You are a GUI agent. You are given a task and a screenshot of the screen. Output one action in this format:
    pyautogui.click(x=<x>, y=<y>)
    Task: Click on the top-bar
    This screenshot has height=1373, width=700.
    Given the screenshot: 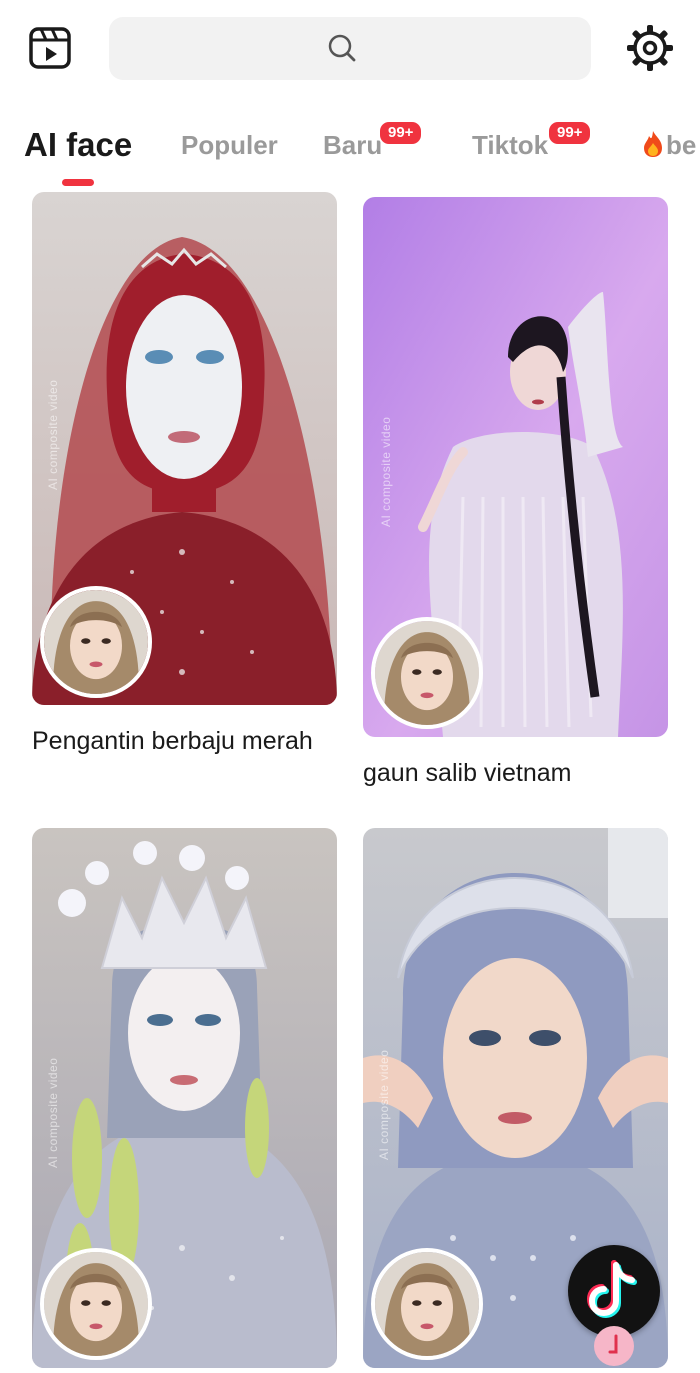 What is the action you would take?
    pyautogui.click(x=350, y=50)
    